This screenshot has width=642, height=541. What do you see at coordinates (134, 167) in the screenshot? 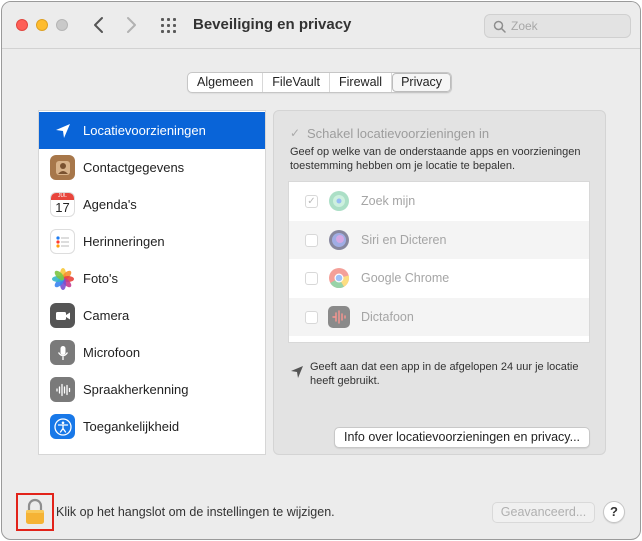
I see `sidebar-item-label: Contactgegevens` at bounding box center [134, 167].